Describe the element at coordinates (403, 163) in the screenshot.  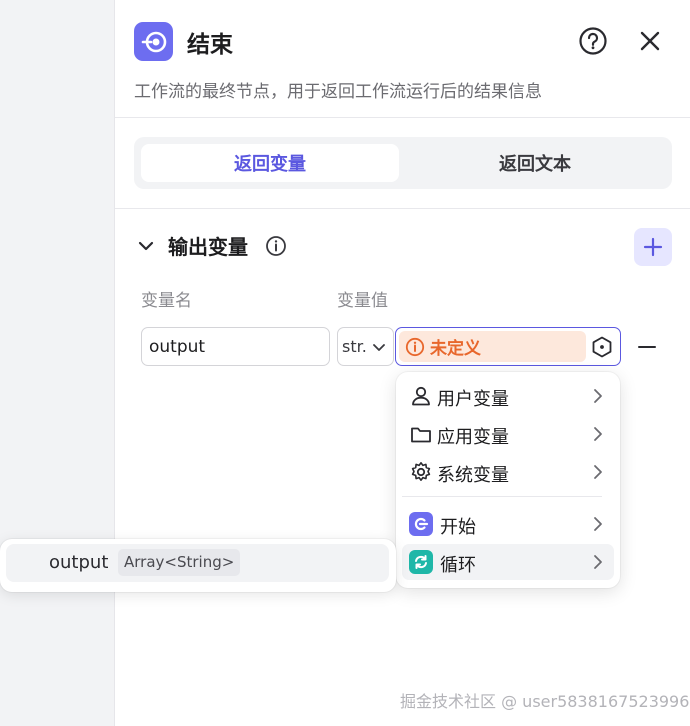
I see `return-mode-tabs: 返回变量 返回文本` at that location.